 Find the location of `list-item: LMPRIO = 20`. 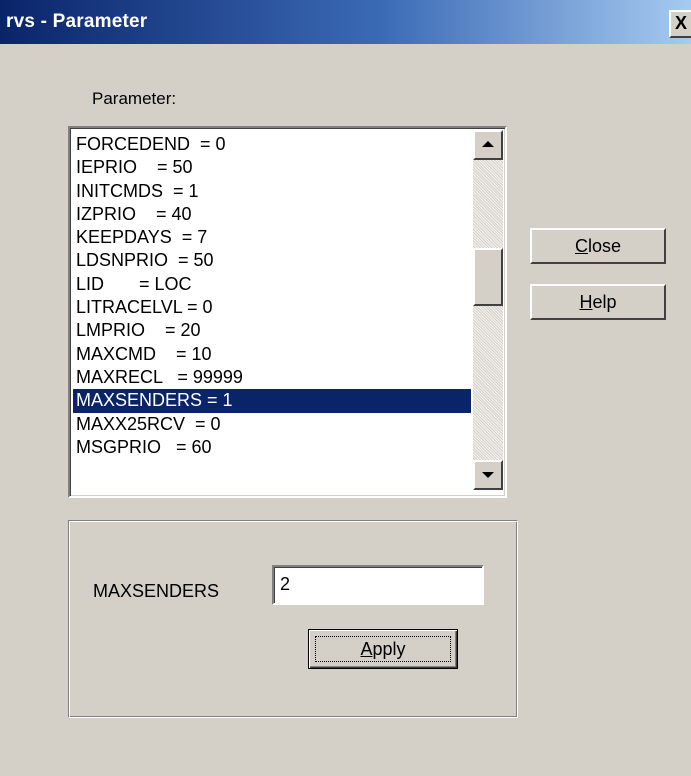

list-item: LMPRIO = 20 is located at coordinates (272, 330).